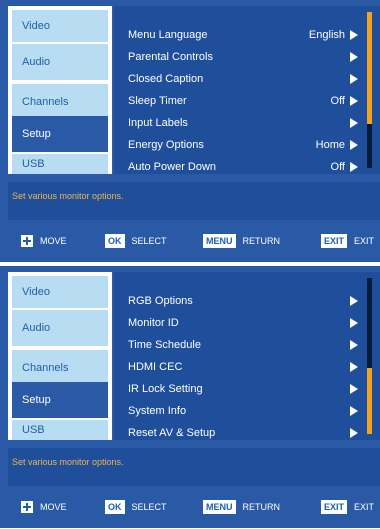 The width and height of the screenshot is (380, 529). What do you see at coordinates (243, 123) in the screenshot?
I see `menu-item-input-labels: Input Labels` at bounding box center [243, 123].